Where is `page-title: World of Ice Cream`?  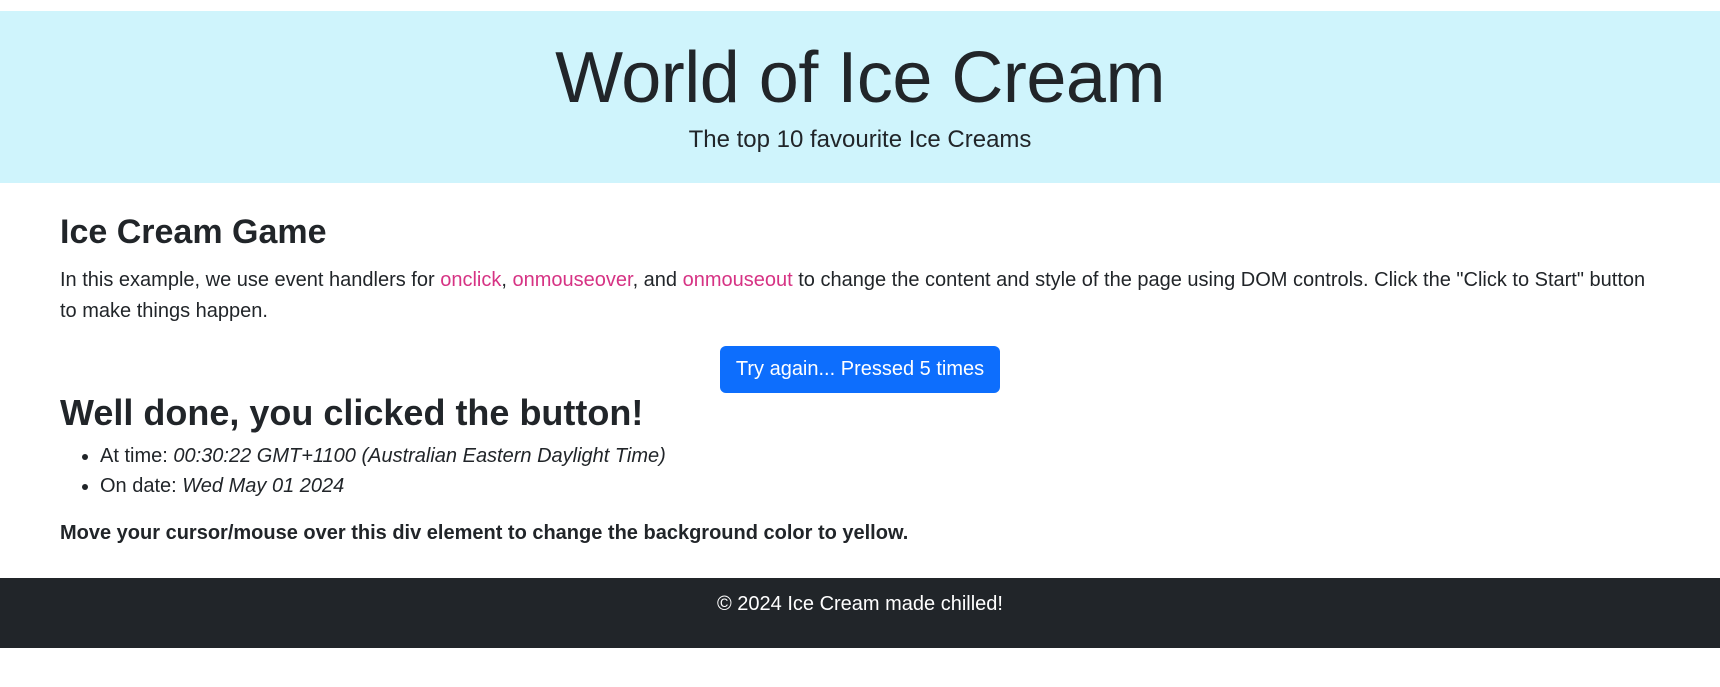 page-title: World of Ice Cream is located at coordinates (860, 78).